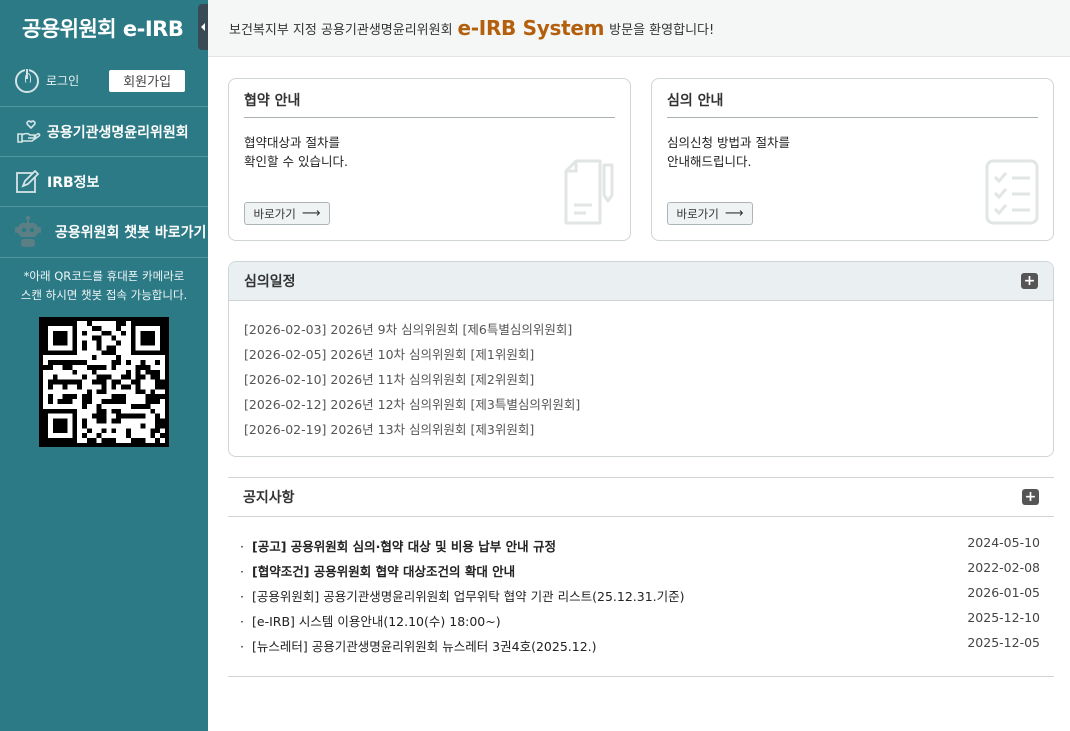 The height and width of the screenshot is (731, 1070). What do you see at coordinates (341, 30) in the screenshot?
I see `welcome-prefix: 보건복지부 지정 공용기관생명윤리위원회` at bounding box center [341, 30].